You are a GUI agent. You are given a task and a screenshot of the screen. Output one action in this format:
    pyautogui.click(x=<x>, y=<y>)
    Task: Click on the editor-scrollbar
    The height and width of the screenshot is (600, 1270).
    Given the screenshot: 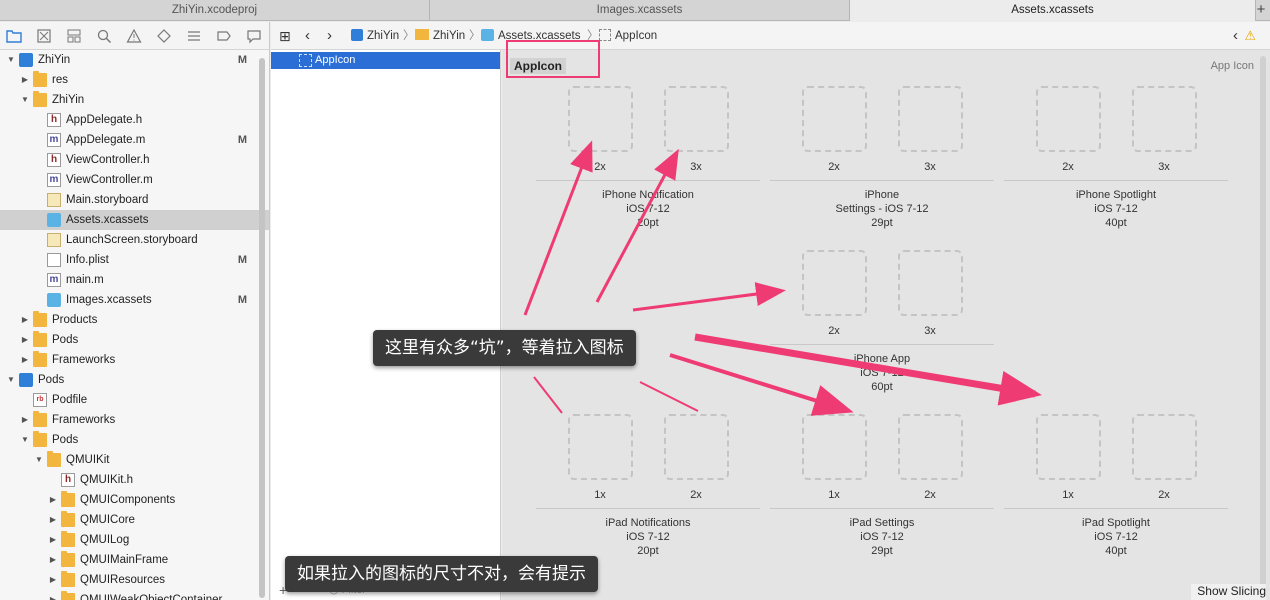 What is the action you would take?
    pyautogui.click(x=1263, y=326)
    